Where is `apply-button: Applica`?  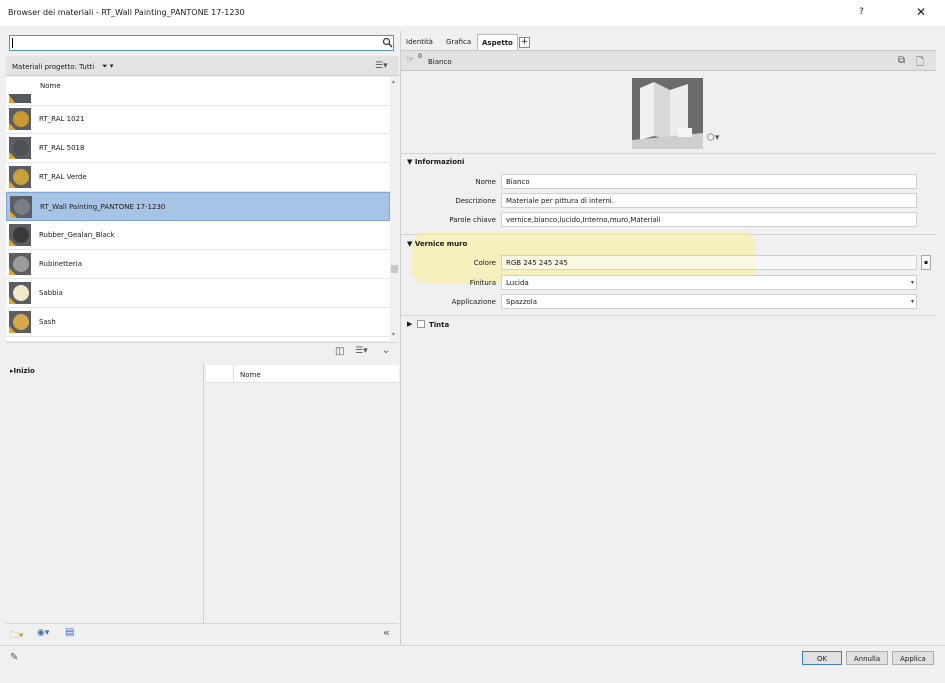 apply-button: Applica is located at coordinates (913, 658).